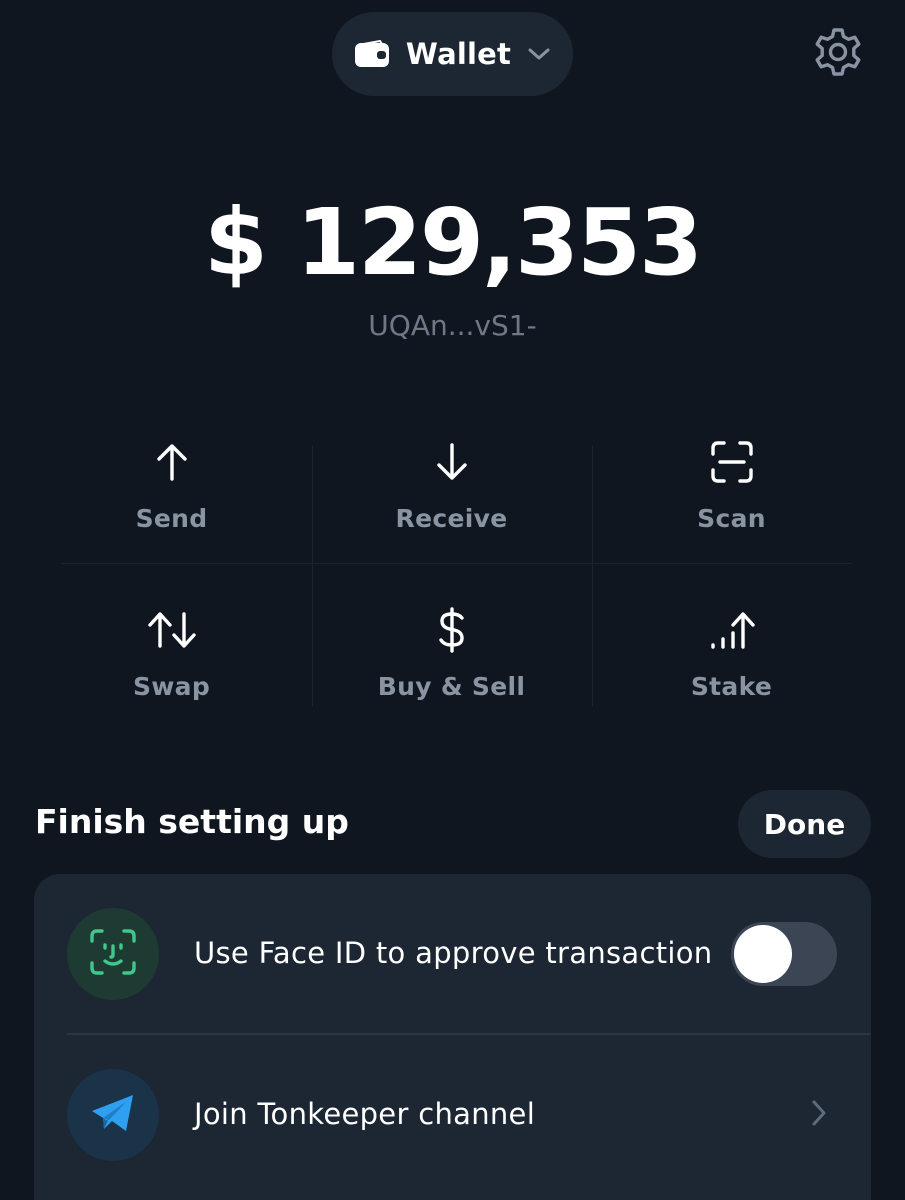 The height and width of the screenshot is (1200, 905). I want to click on stake-icon, so click(732, 630).